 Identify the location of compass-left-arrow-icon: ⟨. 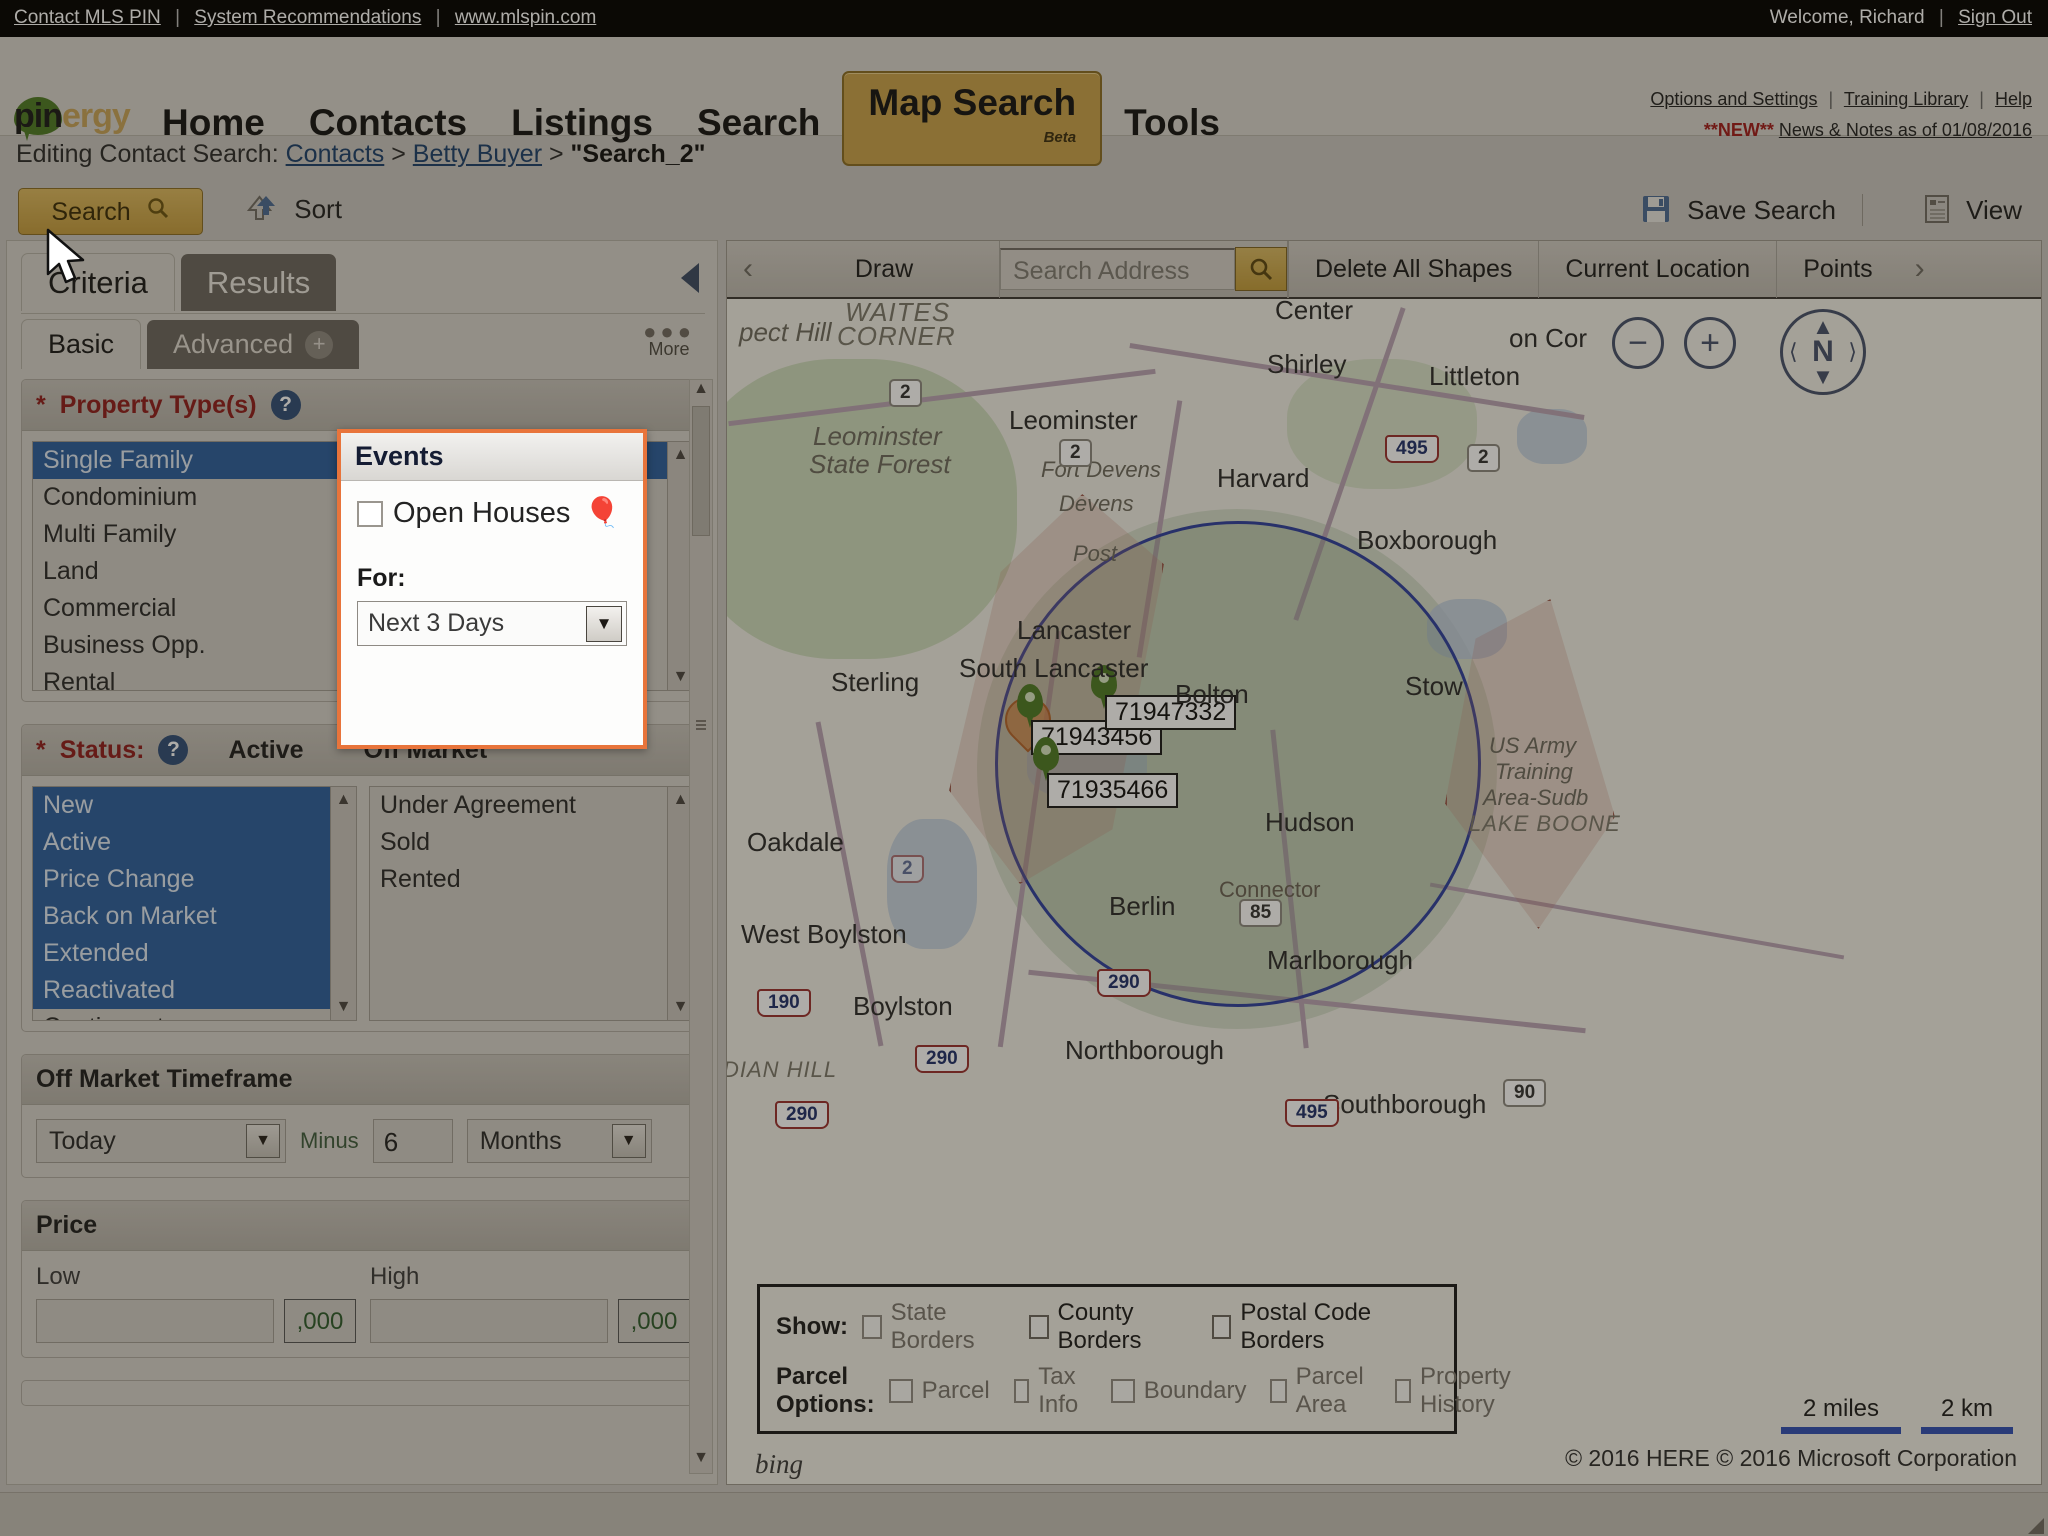
(1793, 352).